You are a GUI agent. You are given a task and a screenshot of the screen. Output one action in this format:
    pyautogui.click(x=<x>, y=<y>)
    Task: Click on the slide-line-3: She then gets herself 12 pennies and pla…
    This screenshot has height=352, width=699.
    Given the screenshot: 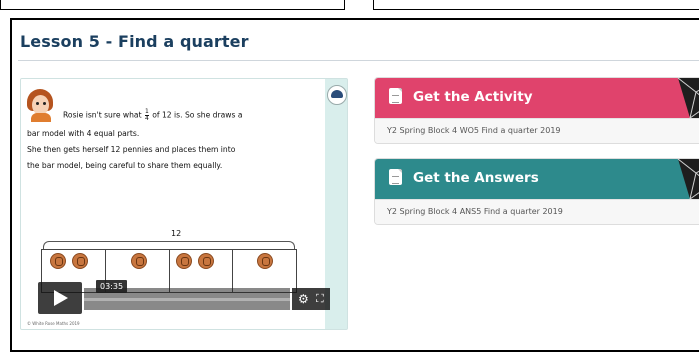 What is the action you would take?
    pyautogui.click(x=131, y=149)
    